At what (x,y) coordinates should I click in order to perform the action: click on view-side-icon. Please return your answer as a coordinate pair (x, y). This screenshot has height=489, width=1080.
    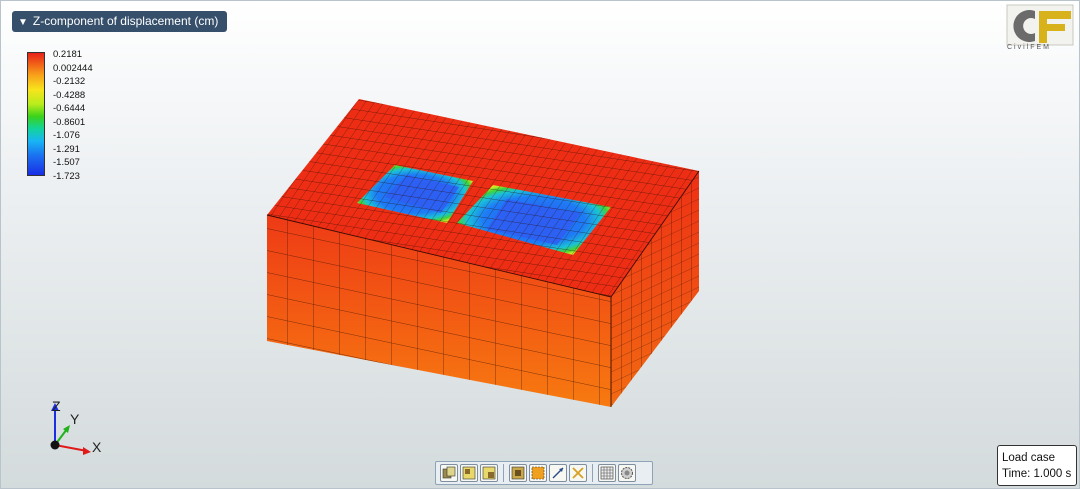
    Looking at the image, I should click on (469, 473).